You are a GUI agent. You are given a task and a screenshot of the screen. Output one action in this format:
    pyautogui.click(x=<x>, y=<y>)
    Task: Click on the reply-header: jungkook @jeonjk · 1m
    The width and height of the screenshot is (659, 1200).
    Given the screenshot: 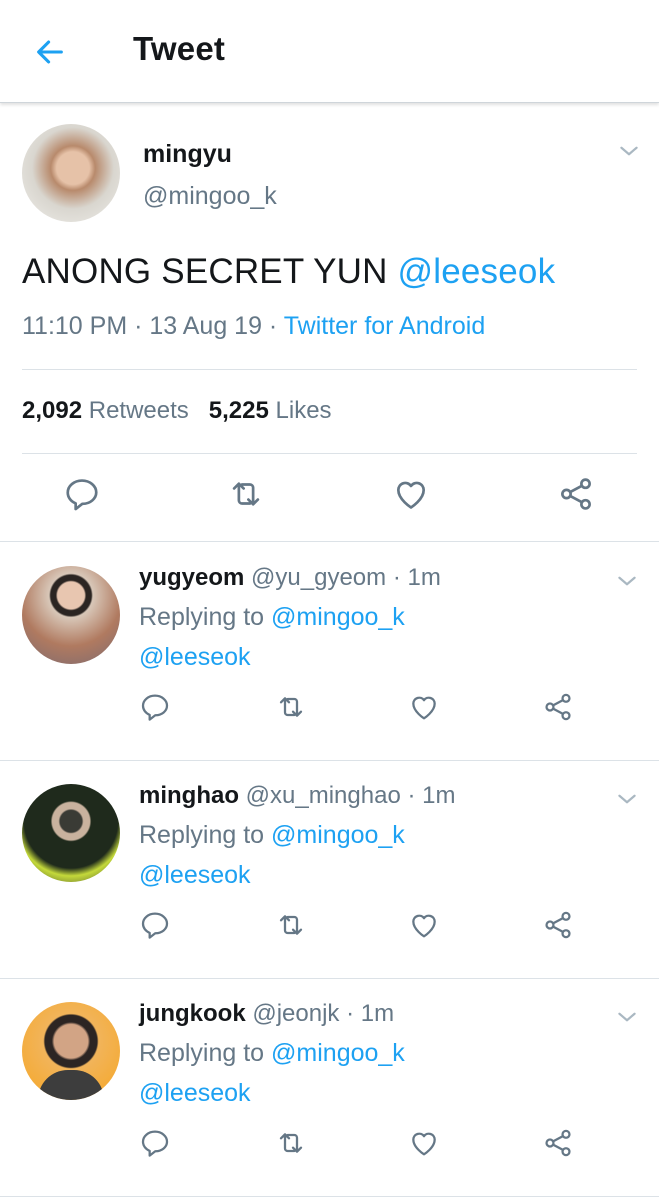 What is the action you would take?
    pyautogui.click(x=266, y=1014)
    